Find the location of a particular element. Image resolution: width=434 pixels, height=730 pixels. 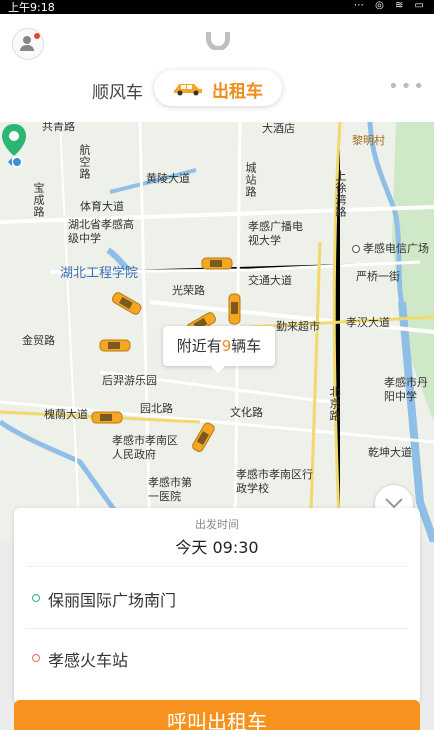

location-pin-icon is located at coordinates (14, 146).